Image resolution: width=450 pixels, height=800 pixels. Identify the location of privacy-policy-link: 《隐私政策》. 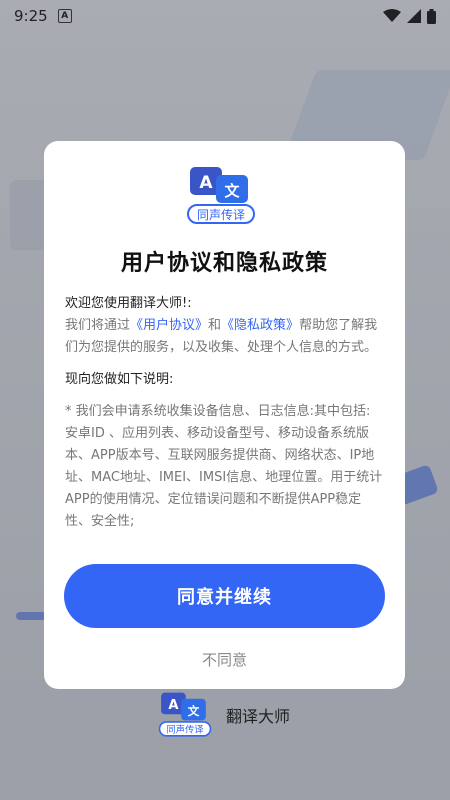
(260, 325).